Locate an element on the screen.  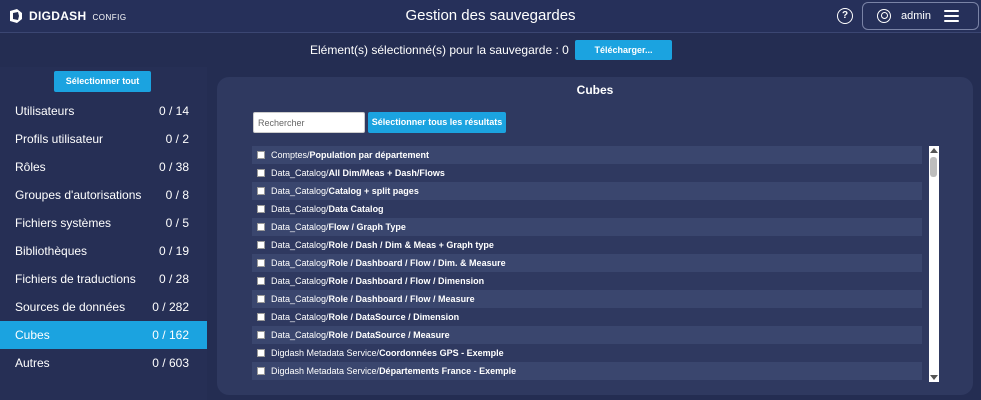
cube-path: Comptes/ is located at coordinates (290, 155).